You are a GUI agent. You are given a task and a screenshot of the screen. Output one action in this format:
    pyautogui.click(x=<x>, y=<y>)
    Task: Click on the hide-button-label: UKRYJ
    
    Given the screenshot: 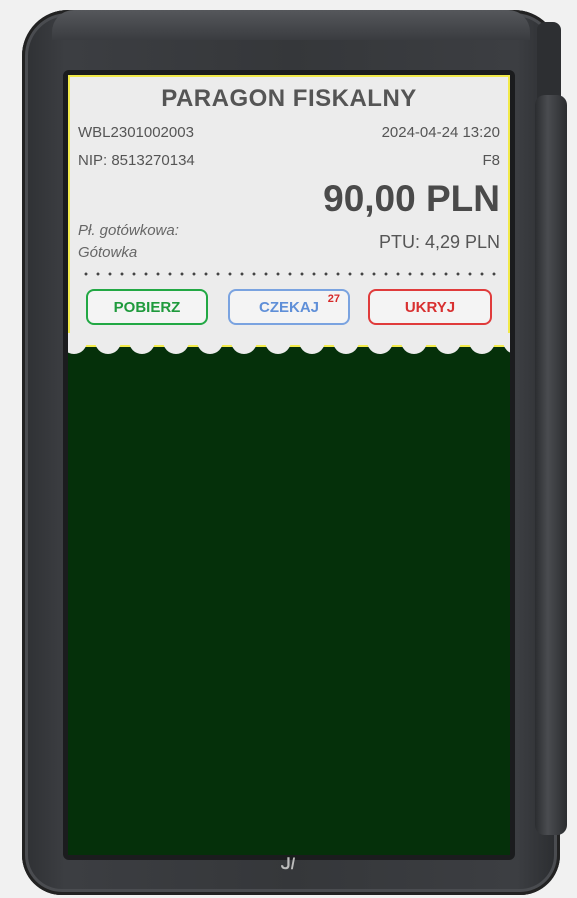 What is the action you would take?
    pyautogui.click(x=430, y=307)
    